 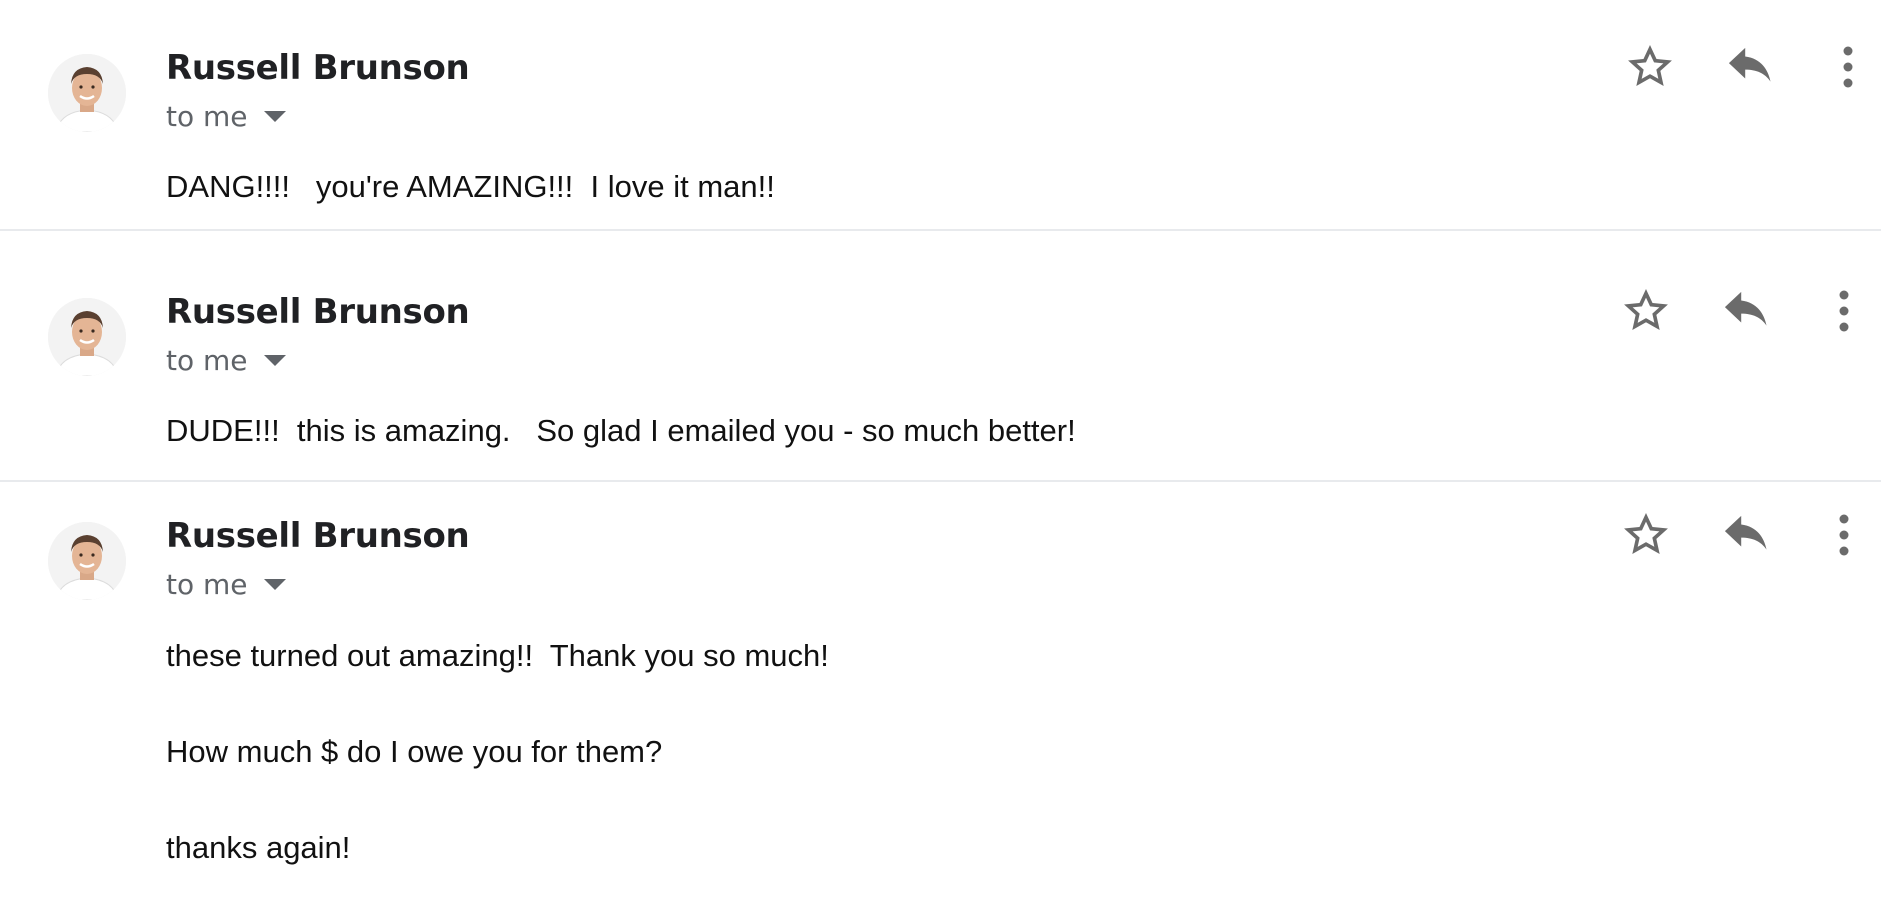 I want to click on message-body-line: How much $ do I owe you for them?, so click(x=414, y=751).